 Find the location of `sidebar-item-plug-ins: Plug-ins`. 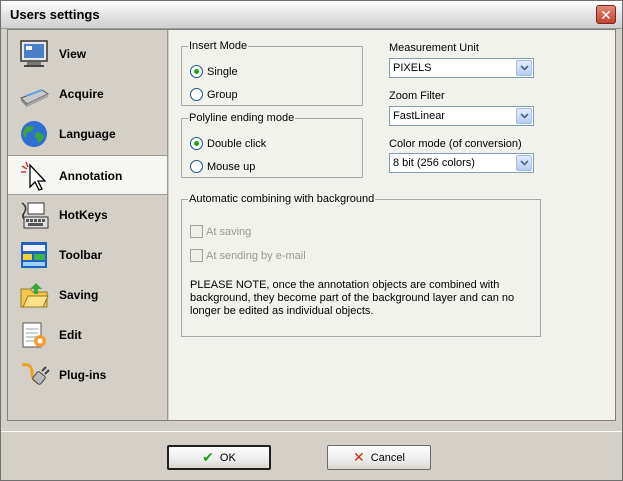

sidebar-item-plug-ins: Plug-ins is located at coordinates (87, 375).